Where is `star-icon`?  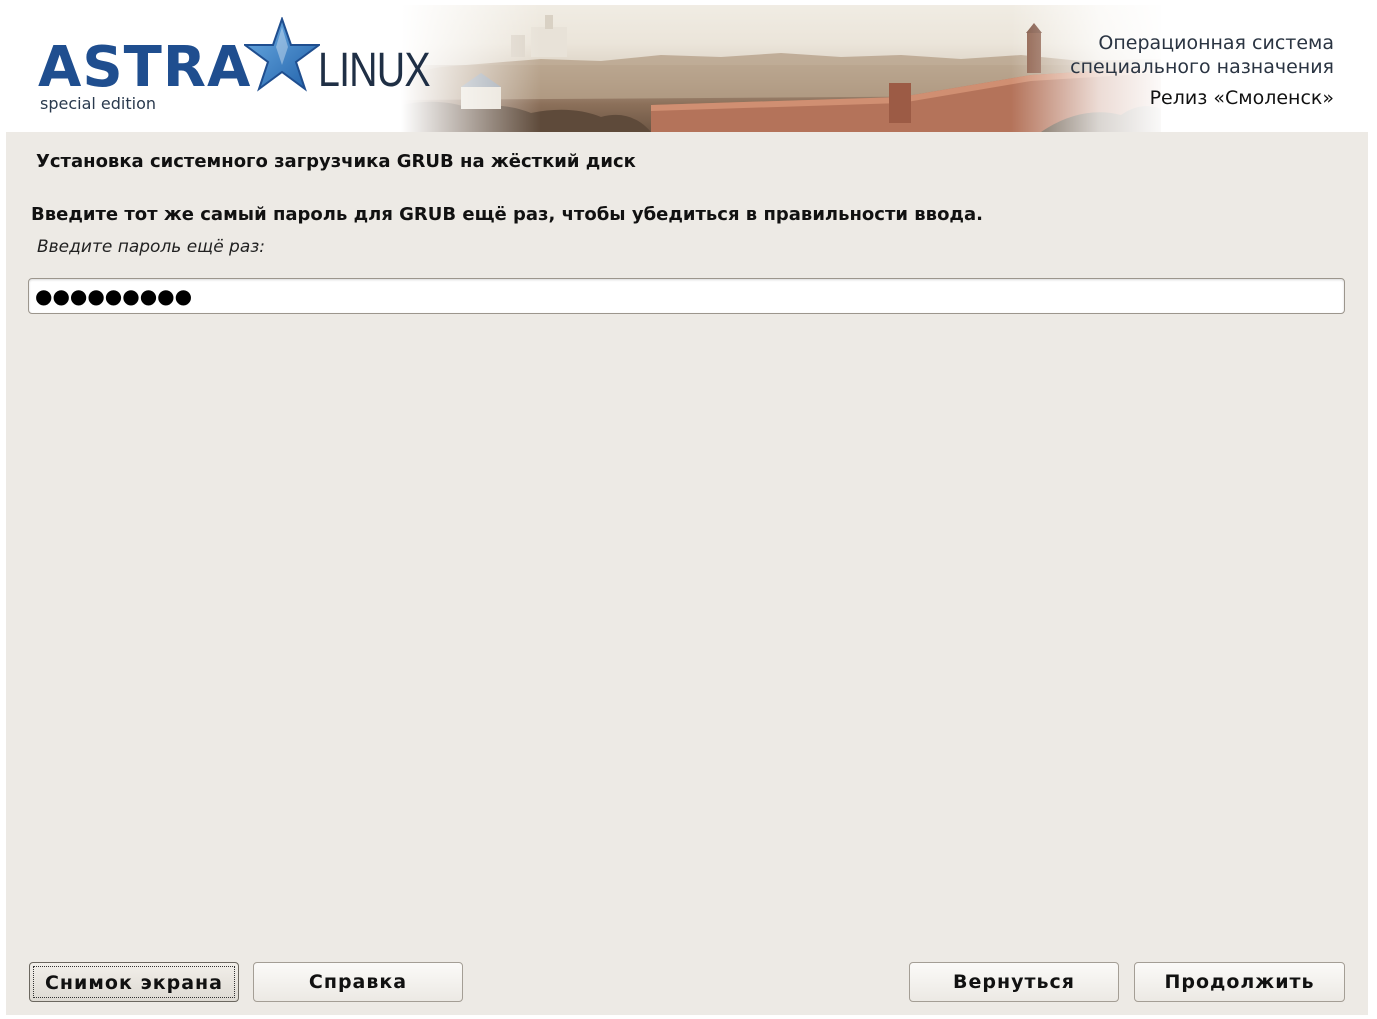 star-icon is located at coordinates (282, 56).